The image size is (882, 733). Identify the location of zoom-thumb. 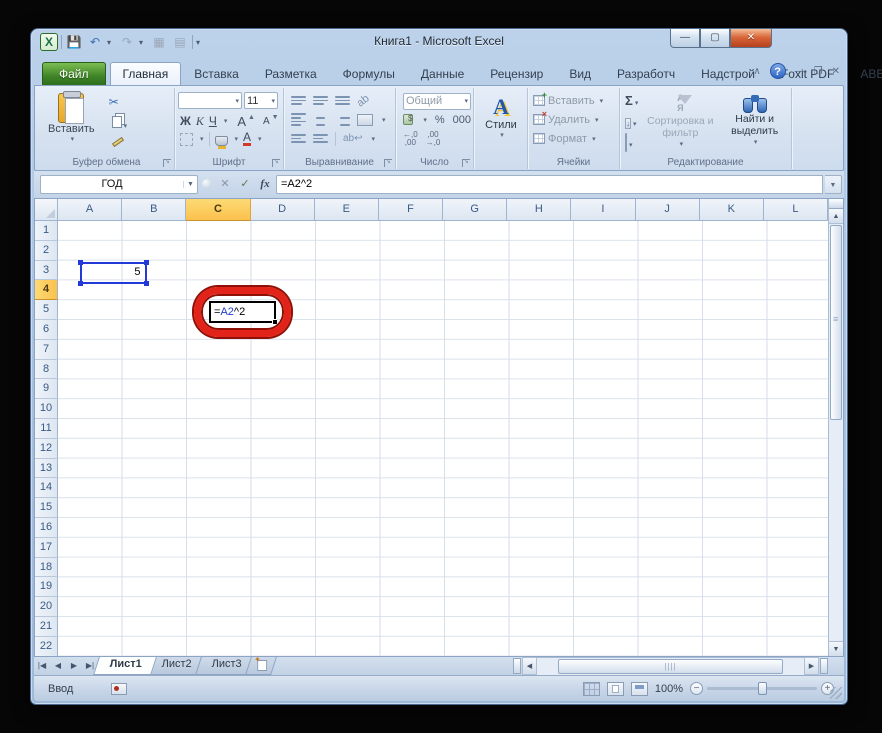
(762, 688).